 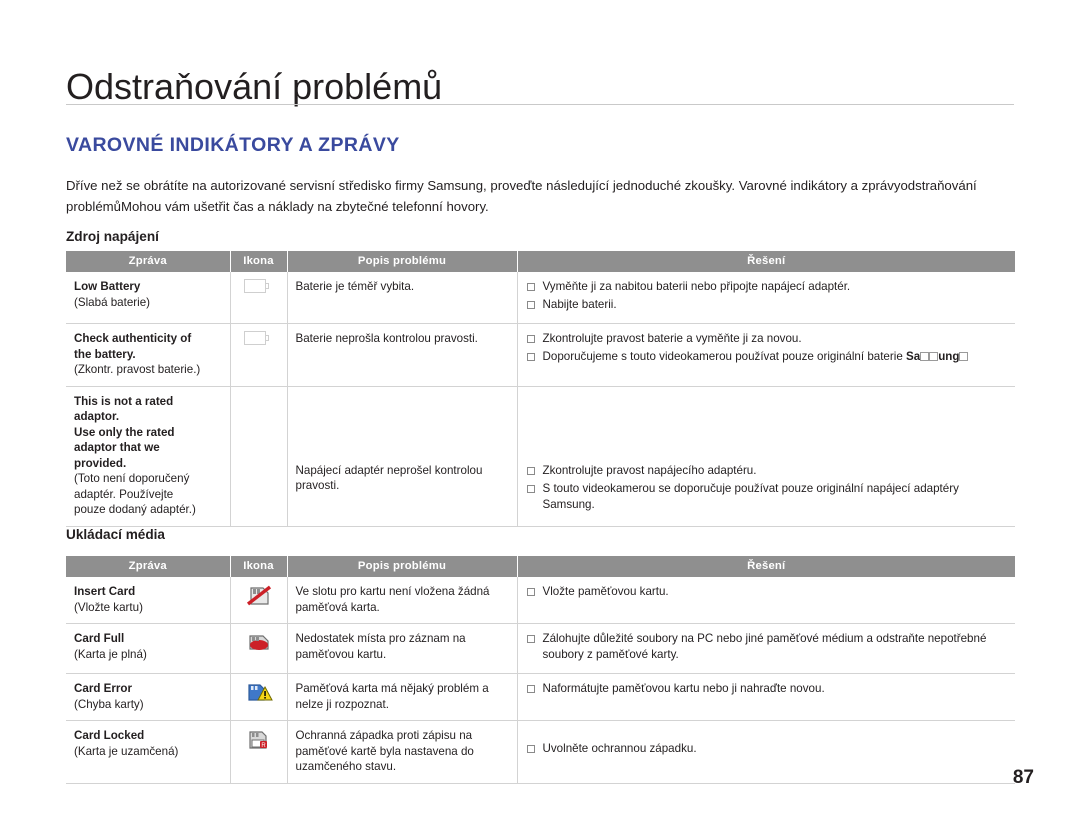 What do you see at coordinates (259, 596) in the screenshot?
I see `card-insert-icon` at bounding box center [259, 596].